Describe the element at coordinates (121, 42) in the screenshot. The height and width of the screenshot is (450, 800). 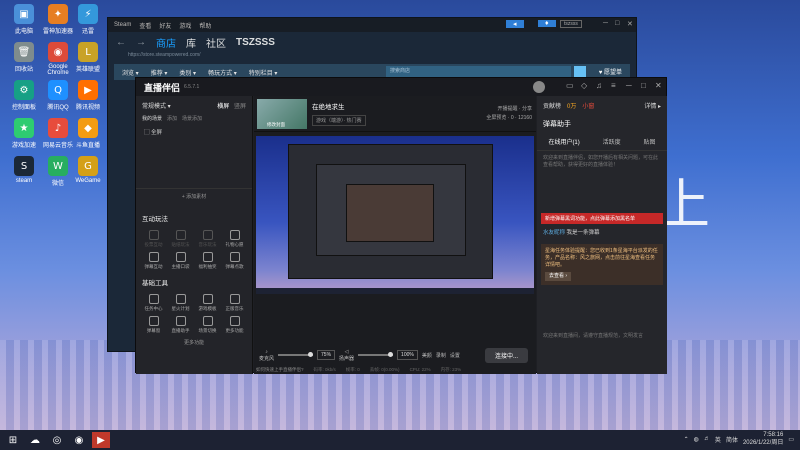
I see `back-arrow-icon: ←` at that location.